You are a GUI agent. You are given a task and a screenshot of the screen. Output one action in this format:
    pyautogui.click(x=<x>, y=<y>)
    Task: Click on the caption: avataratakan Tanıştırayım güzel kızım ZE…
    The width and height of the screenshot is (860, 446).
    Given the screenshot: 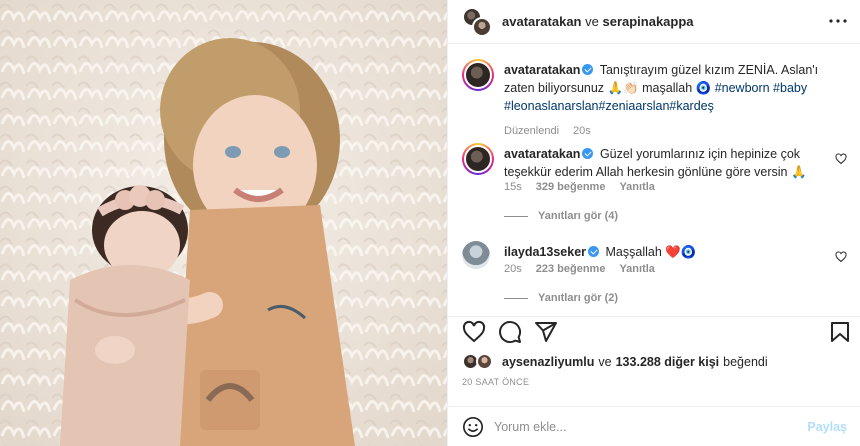 What is the action you would take?
    pyautogui.click(x=654, y=99)
    